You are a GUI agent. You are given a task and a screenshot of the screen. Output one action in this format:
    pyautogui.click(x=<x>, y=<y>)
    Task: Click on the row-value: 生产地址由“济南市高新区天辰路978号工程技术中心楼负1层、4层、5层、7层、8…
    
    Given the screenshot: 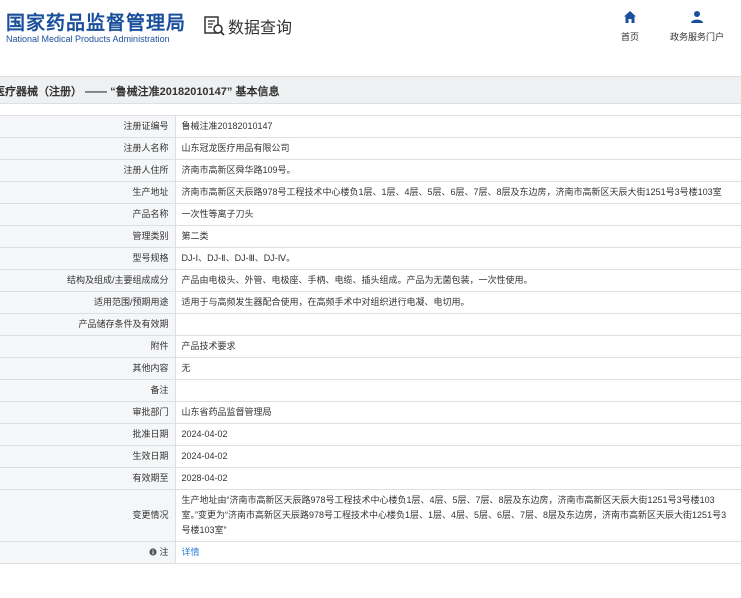 What is the action you would take?
    pyautogui.click(x=457, y=515)
    